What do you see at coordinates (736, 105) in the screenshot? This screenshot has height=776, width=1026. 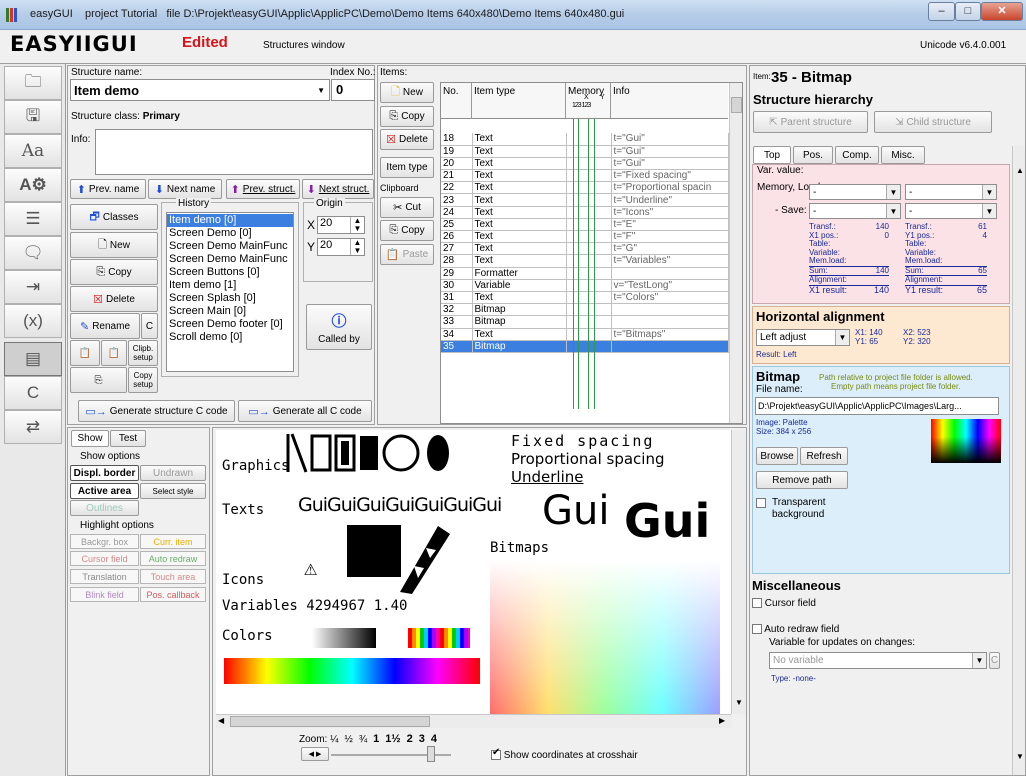 I see `scroll-thumb` at bounding box center [736, 105].